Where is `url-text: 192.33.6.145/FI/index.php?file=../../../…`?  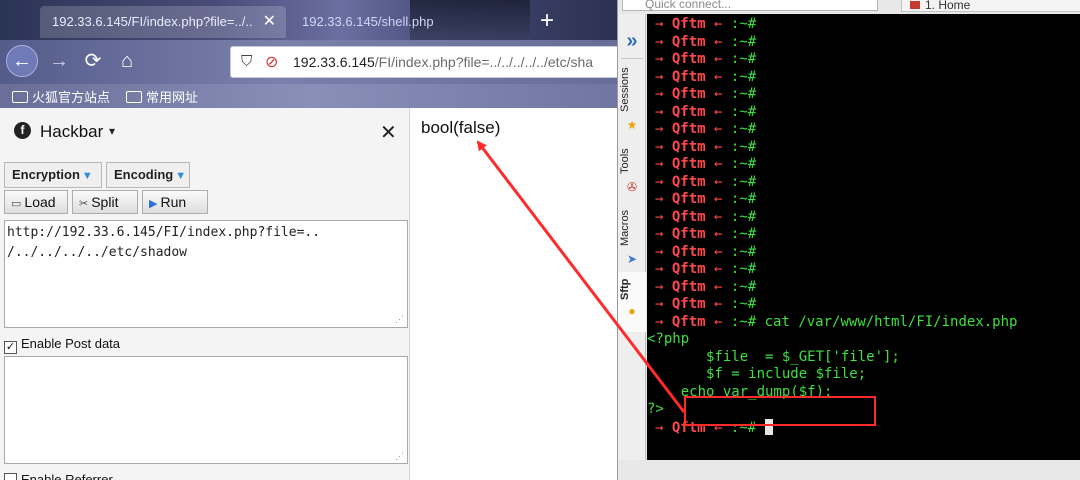 url-text: 192.33.6.145/FI/index.php?file=../../../… is located at coordinates (443, 62).